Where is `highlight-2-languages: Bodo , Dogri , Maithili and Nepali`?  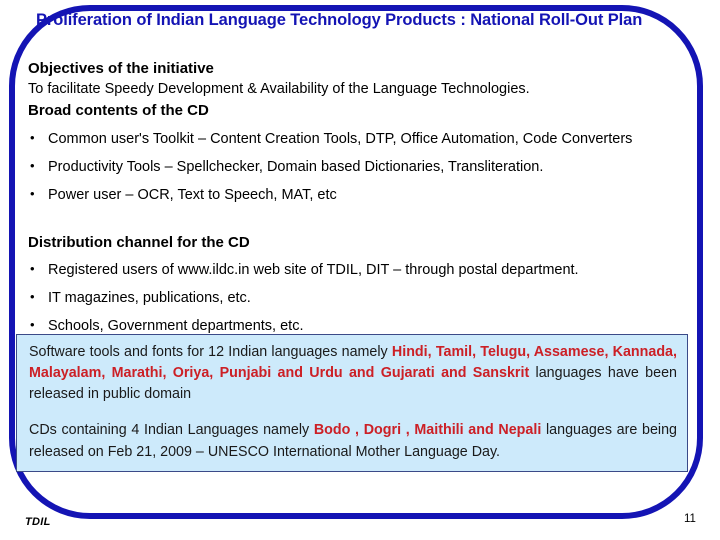 highlight-2-languages: Bodo , Dogri , Maithili and Nepali is located at coordinates (427, 430).